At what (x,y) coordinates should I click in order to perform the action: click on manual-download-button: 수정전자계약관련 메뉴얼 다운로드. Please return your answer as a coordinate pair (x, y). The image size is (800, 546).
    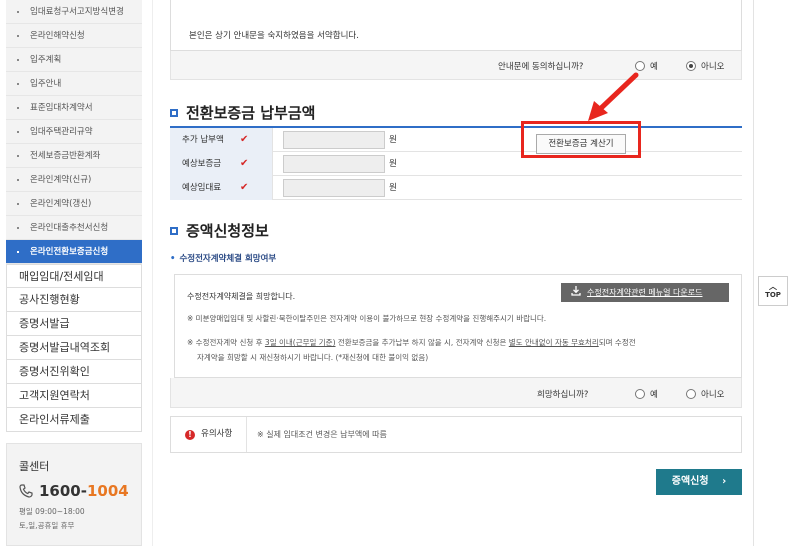
    Looking at the image, I should click on (645, 292).